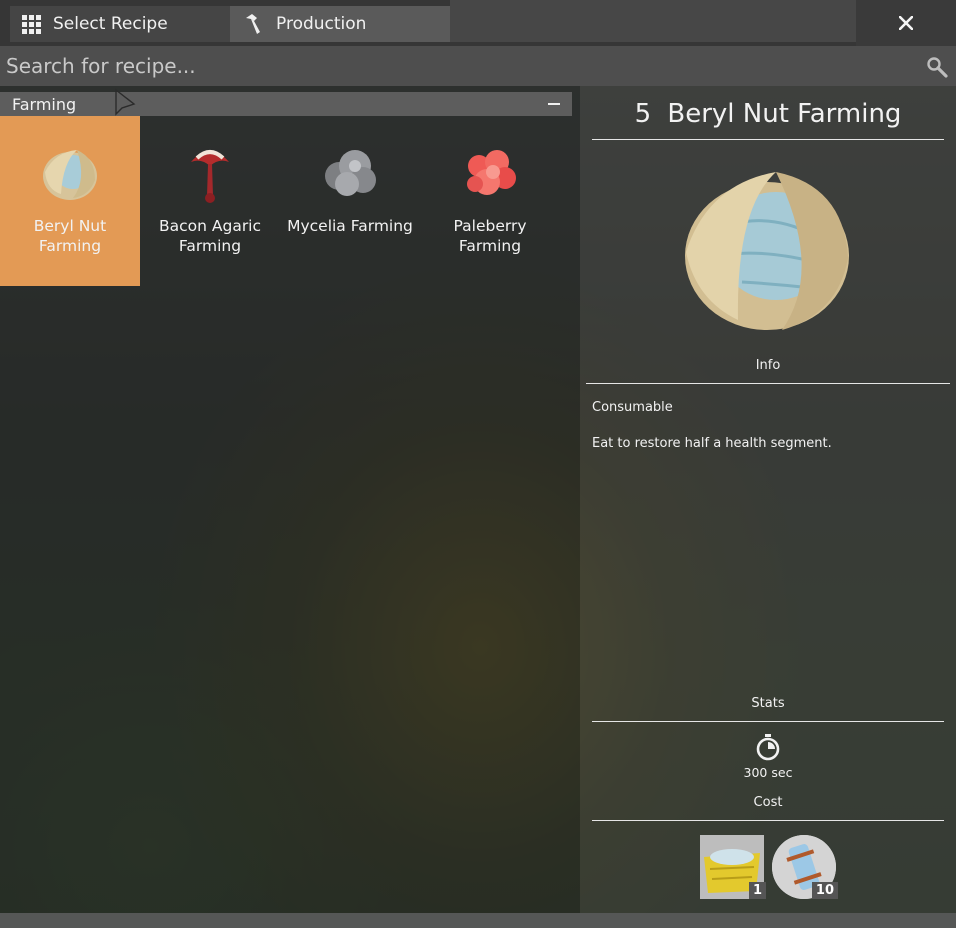  I want to click on recipe-name: Beryl Nut Farming, so click(784, 114).